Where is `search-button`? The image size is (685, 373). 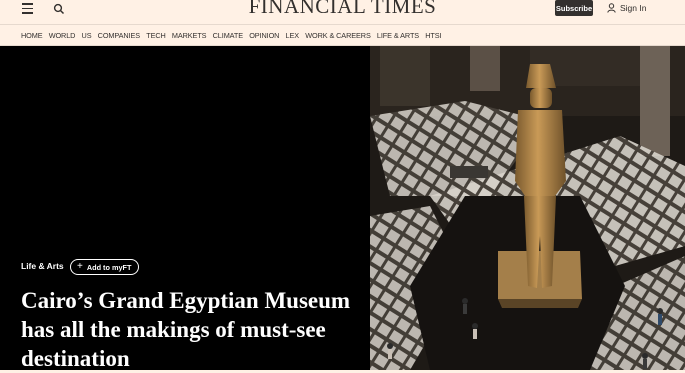 search-button is located at coordinates (59, 9).